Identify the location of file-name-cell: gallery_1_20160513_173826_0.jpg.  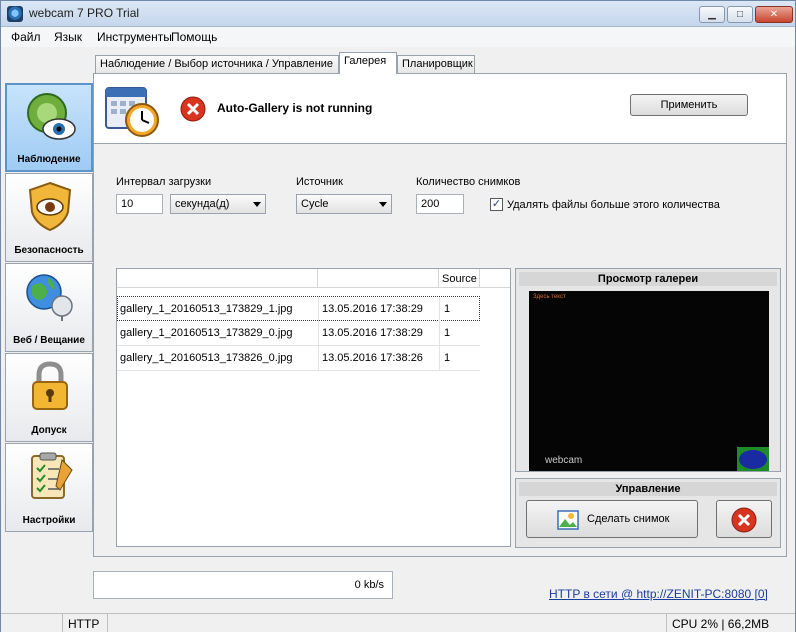
(206, 358).